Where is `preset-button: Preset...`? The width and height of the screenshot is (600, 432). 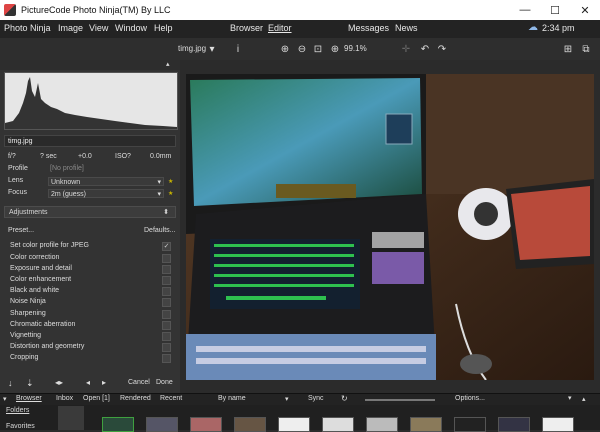 preset-button: Preset... is located at coordinates (21, 230).